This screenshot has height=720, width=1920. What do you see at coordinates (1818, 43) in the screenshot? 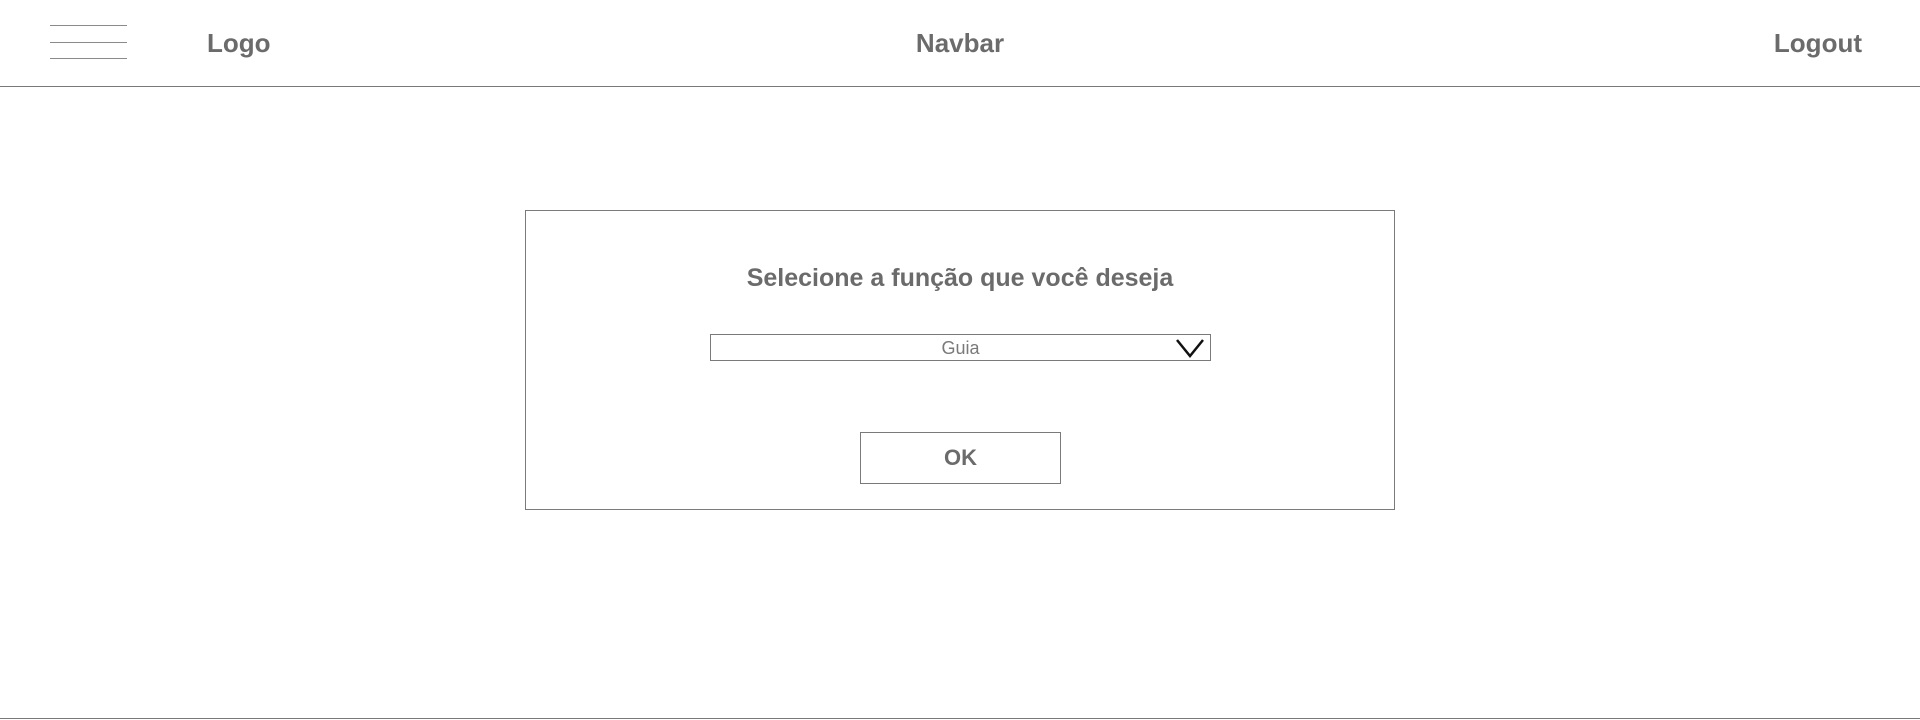
I see `logout-link: Logout` at bounding box center [1818, 43].